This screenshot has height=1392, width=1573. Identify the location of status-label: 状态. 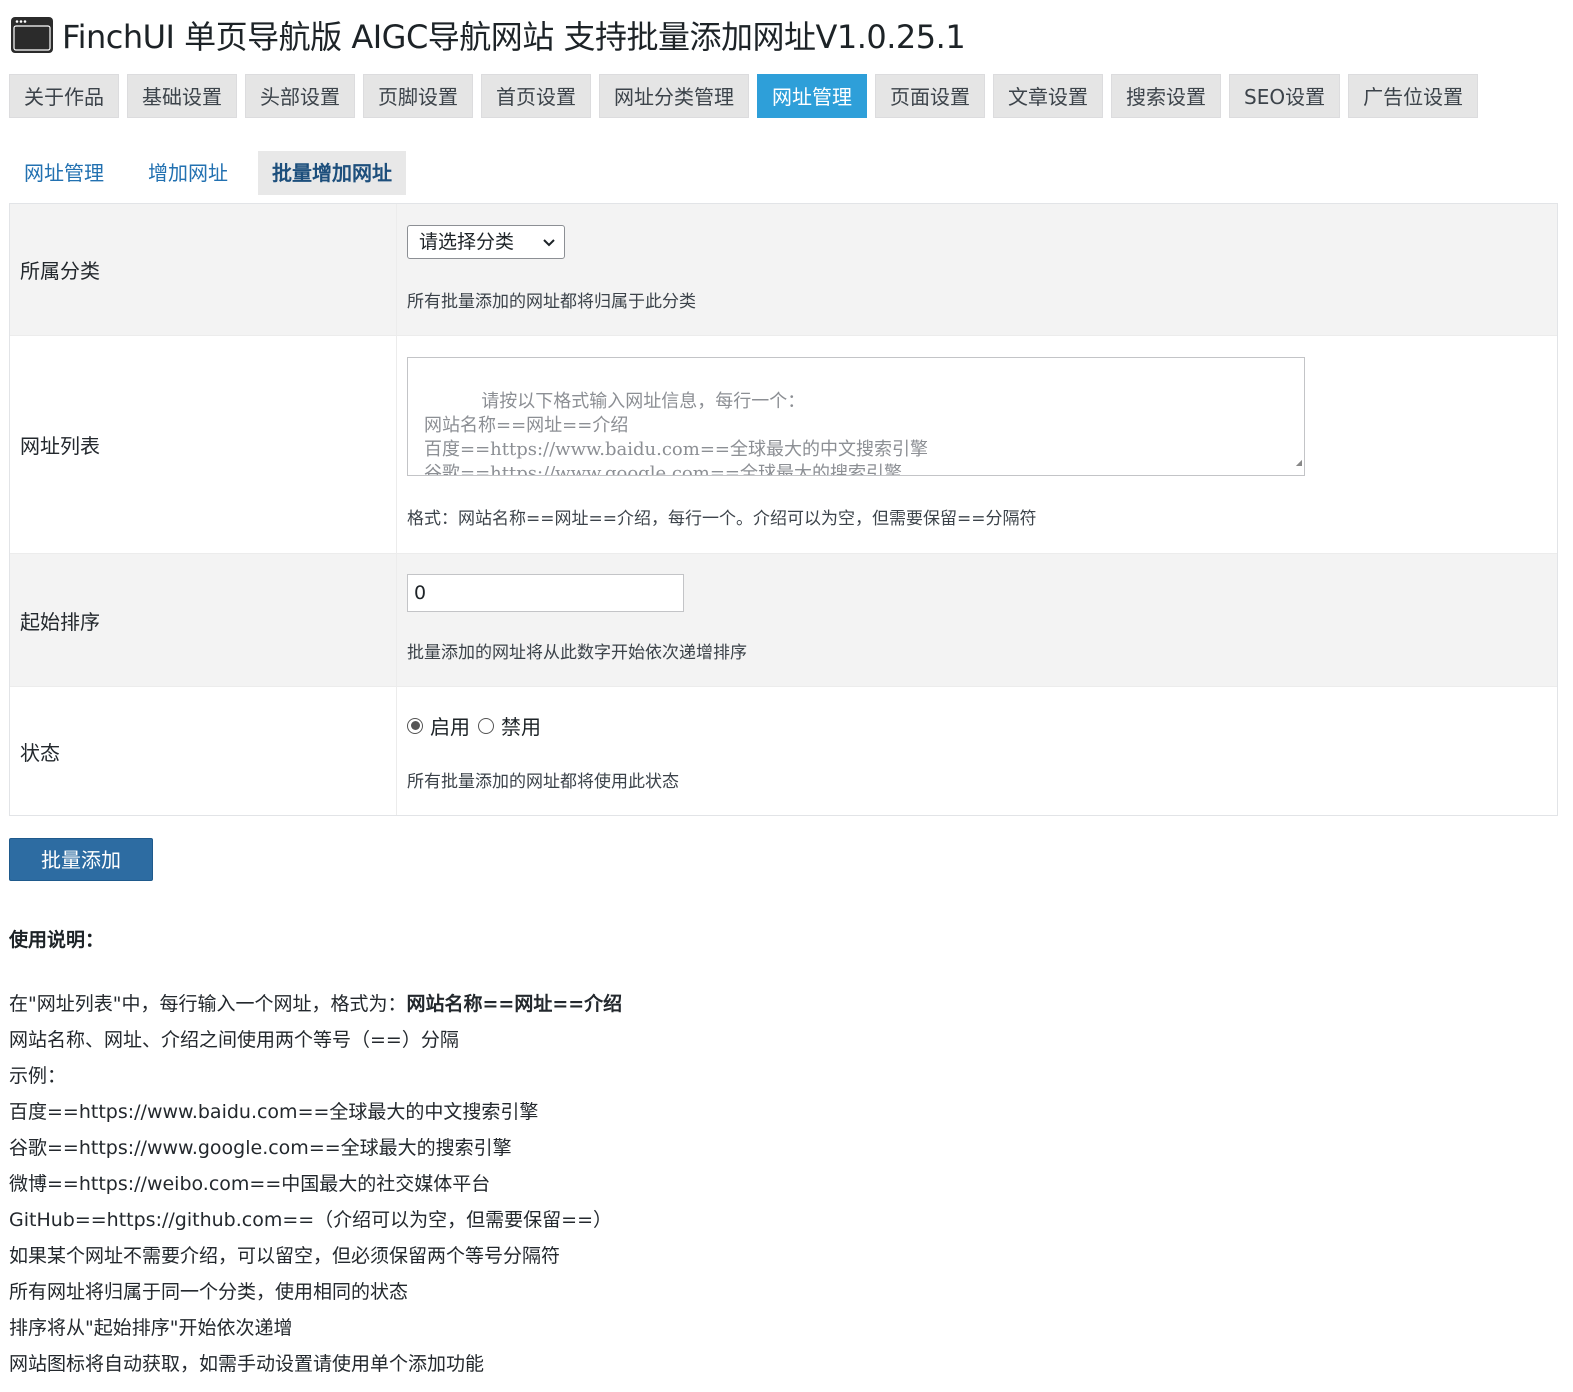
(203, 751).